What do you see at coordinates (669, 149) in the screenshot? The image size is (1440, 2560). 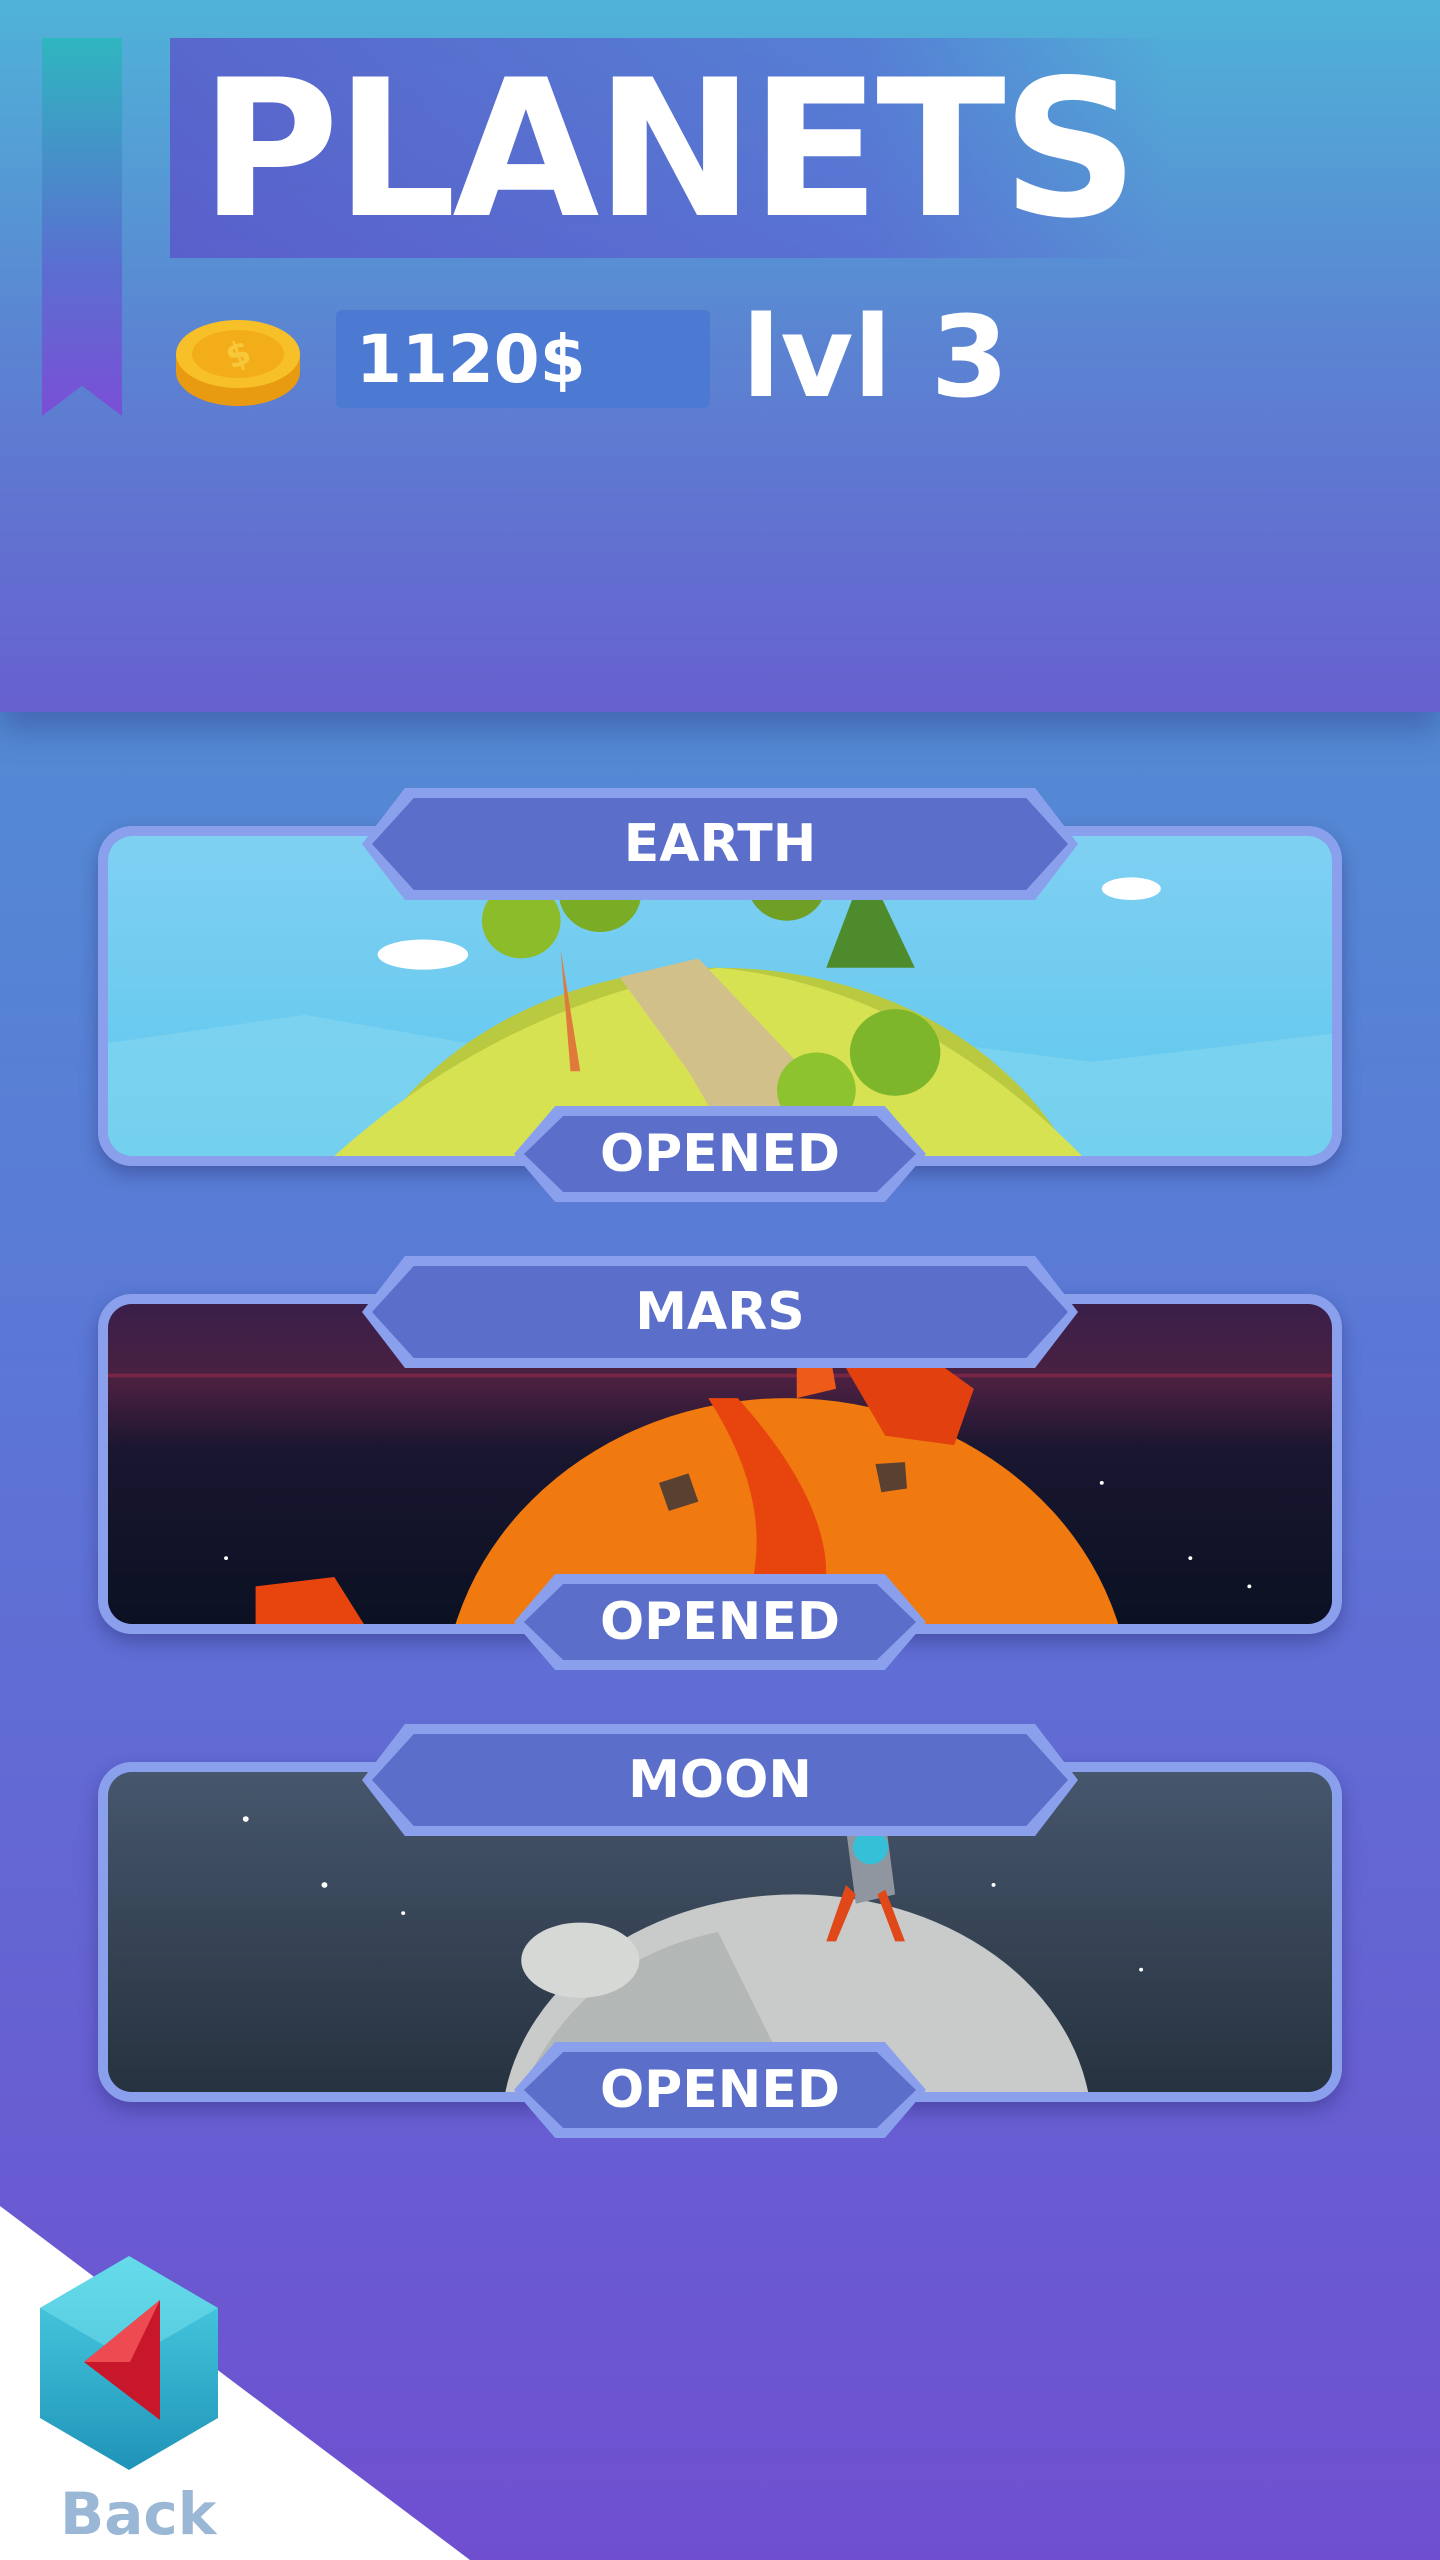 I see `page-title: PLANETS` at bounding box center [669, 149].